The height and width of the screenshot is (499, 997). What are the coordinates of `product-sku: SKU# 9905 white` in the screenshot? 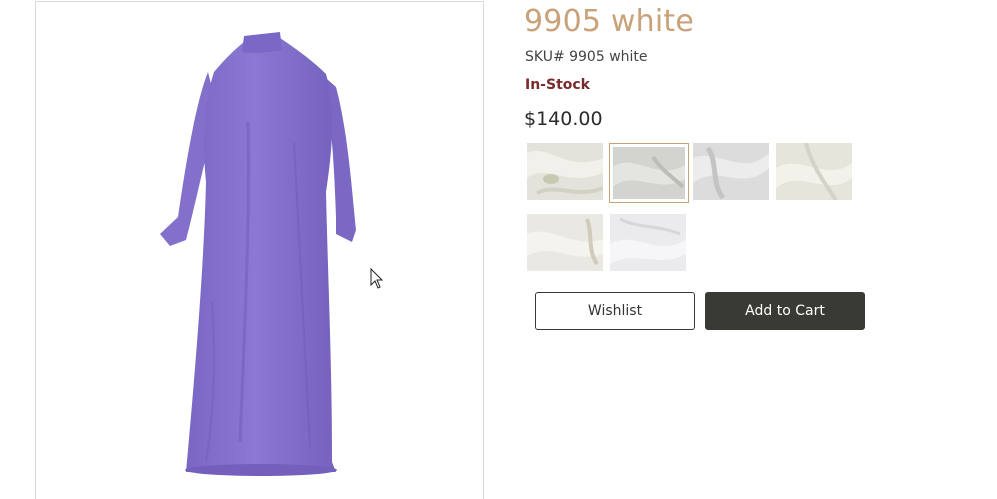 It's located at (586, 57).